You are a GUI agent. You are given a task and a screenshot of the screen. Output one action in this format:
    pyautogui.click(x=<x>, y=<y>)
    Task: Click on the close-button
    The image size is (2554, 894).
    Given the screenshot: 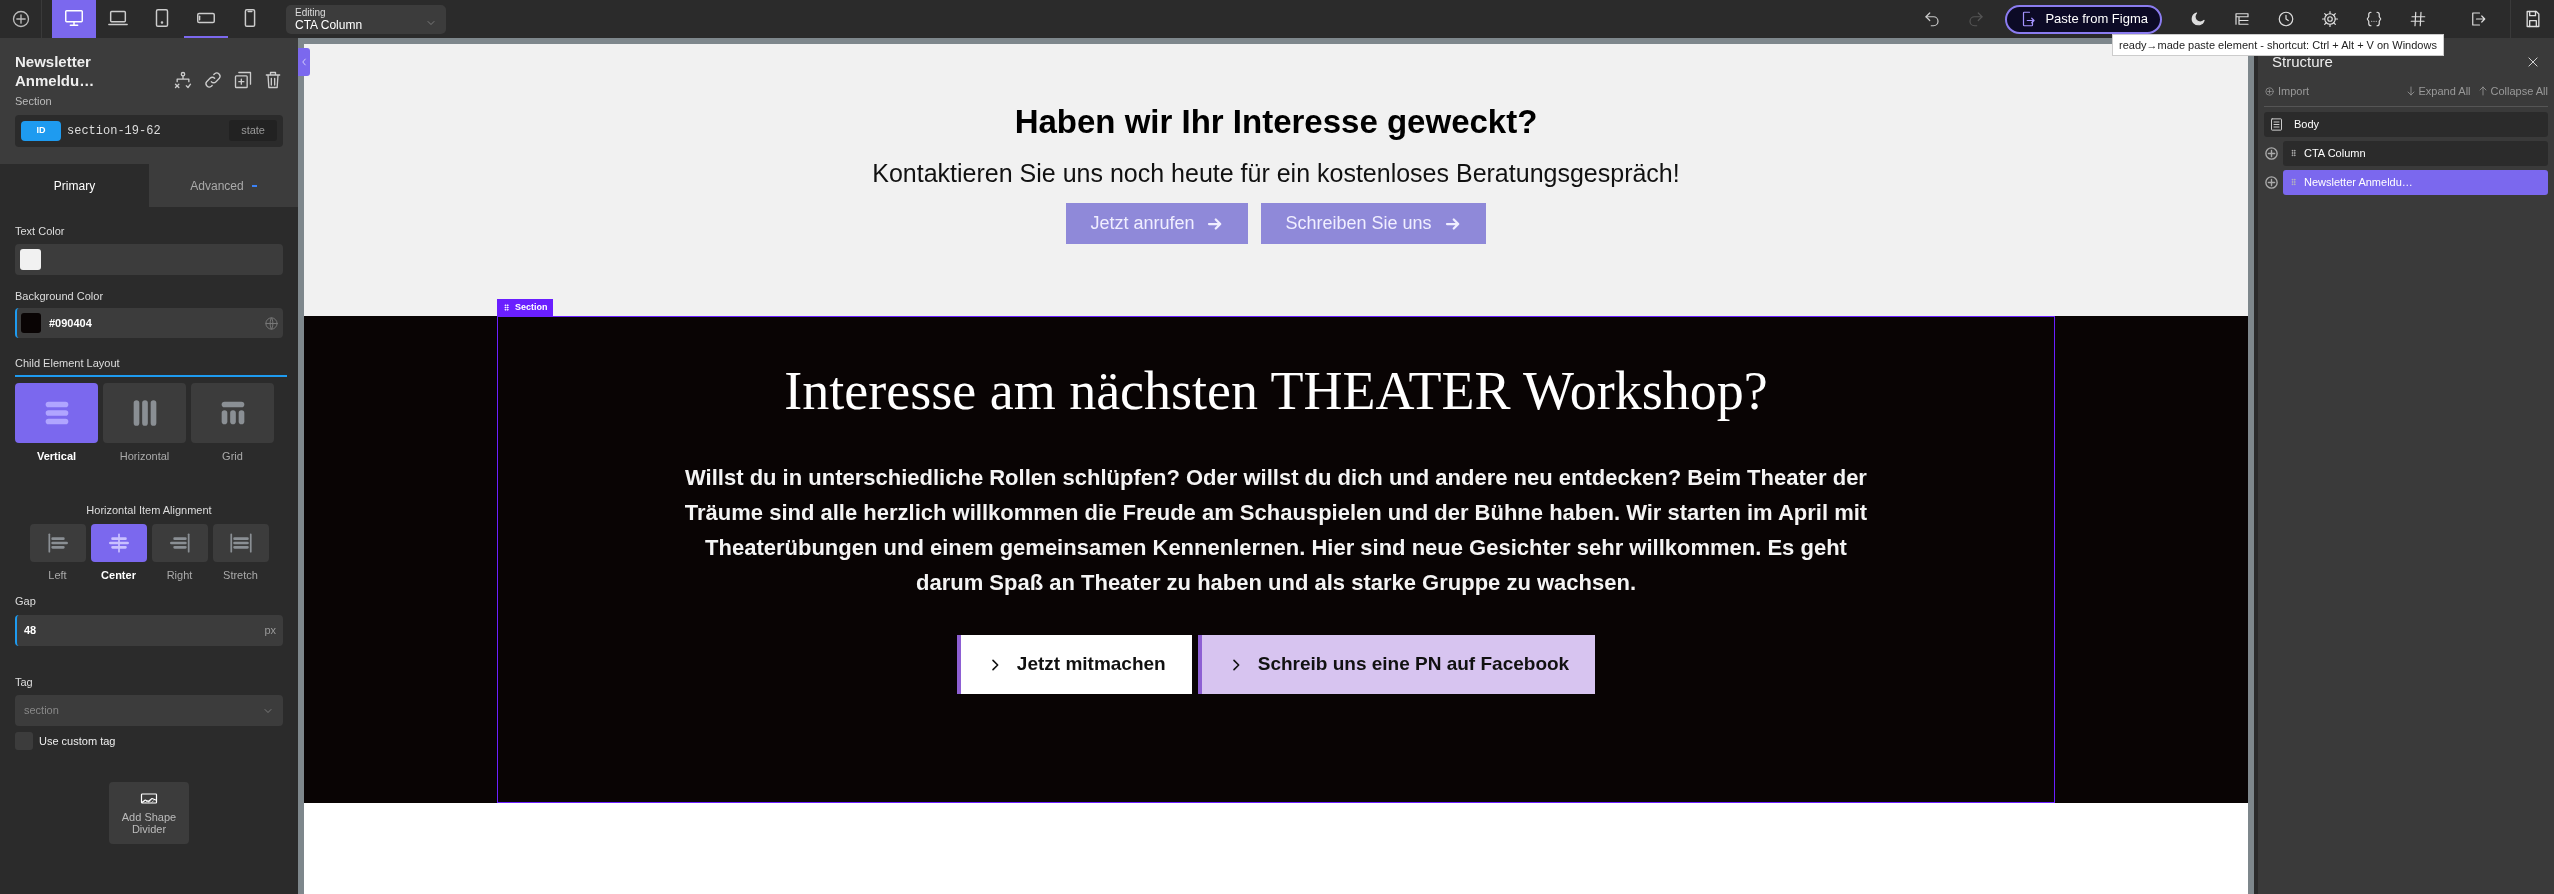 What is the action you would take?
    pyautogui.click(x=2533, y=62)
    